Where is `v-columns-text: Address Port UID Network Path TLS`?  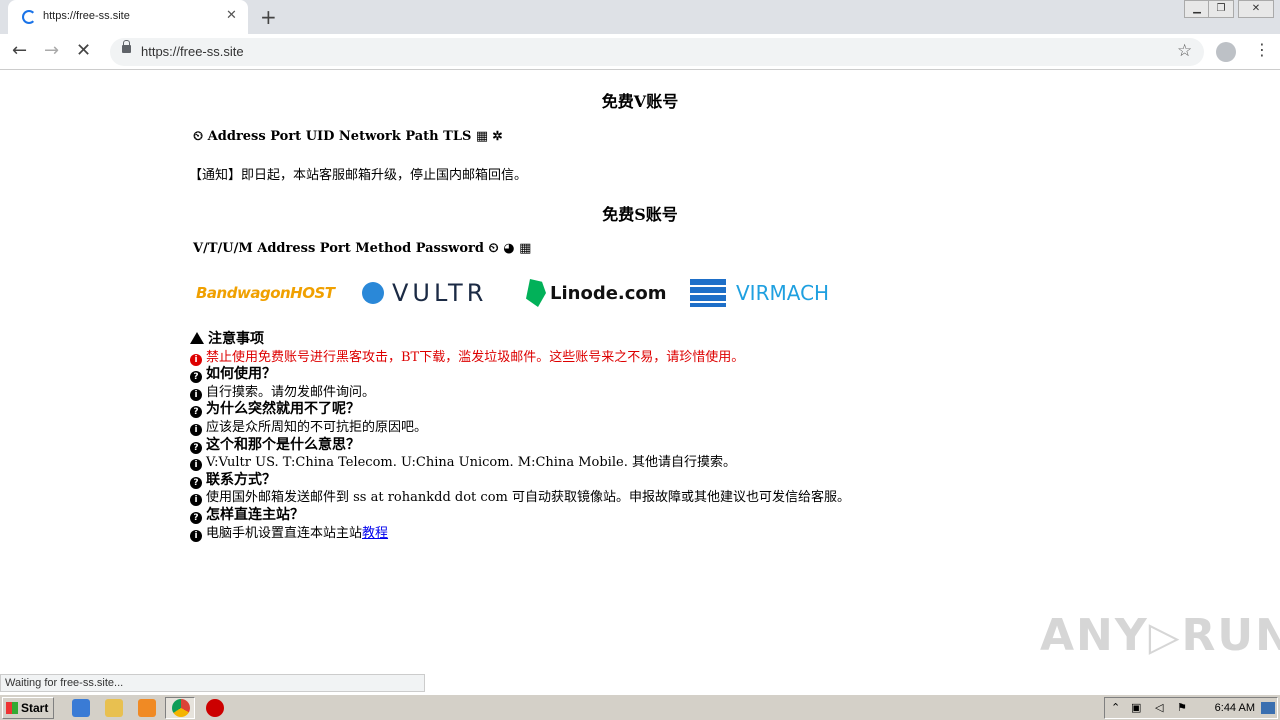
v-columns-text: Address Port UID Network Path TLS is located at coordinates (339, 136).